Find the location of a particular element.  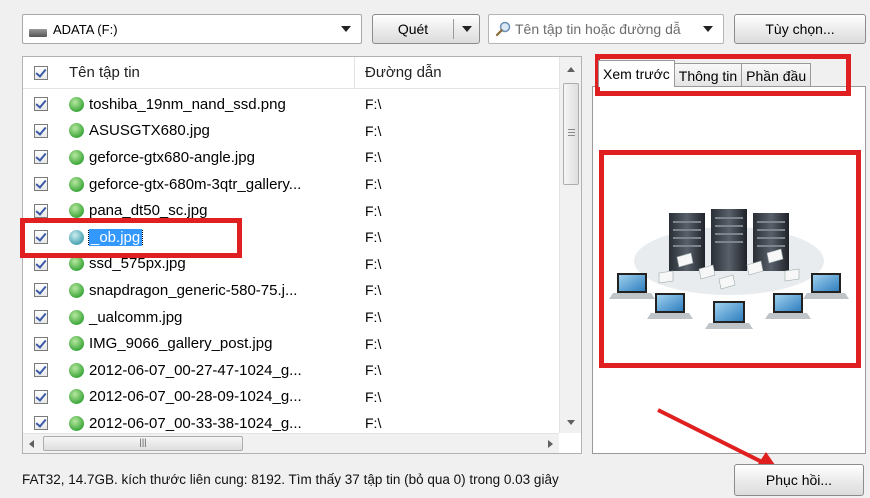

file-list-header: Tên tập tin Đường dẫn is located at coordinates (291, 73).